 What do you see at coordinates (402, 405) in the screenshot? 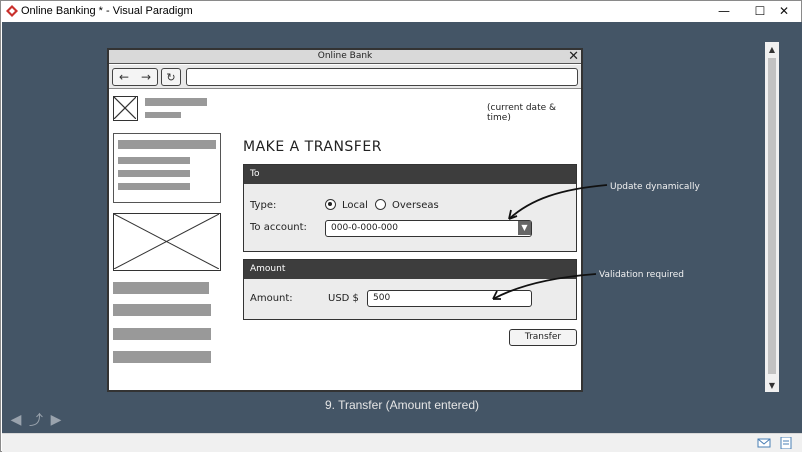
I see `slide-caption: 9. Transfer (Amount entered)` at bounding box center [402, 405].